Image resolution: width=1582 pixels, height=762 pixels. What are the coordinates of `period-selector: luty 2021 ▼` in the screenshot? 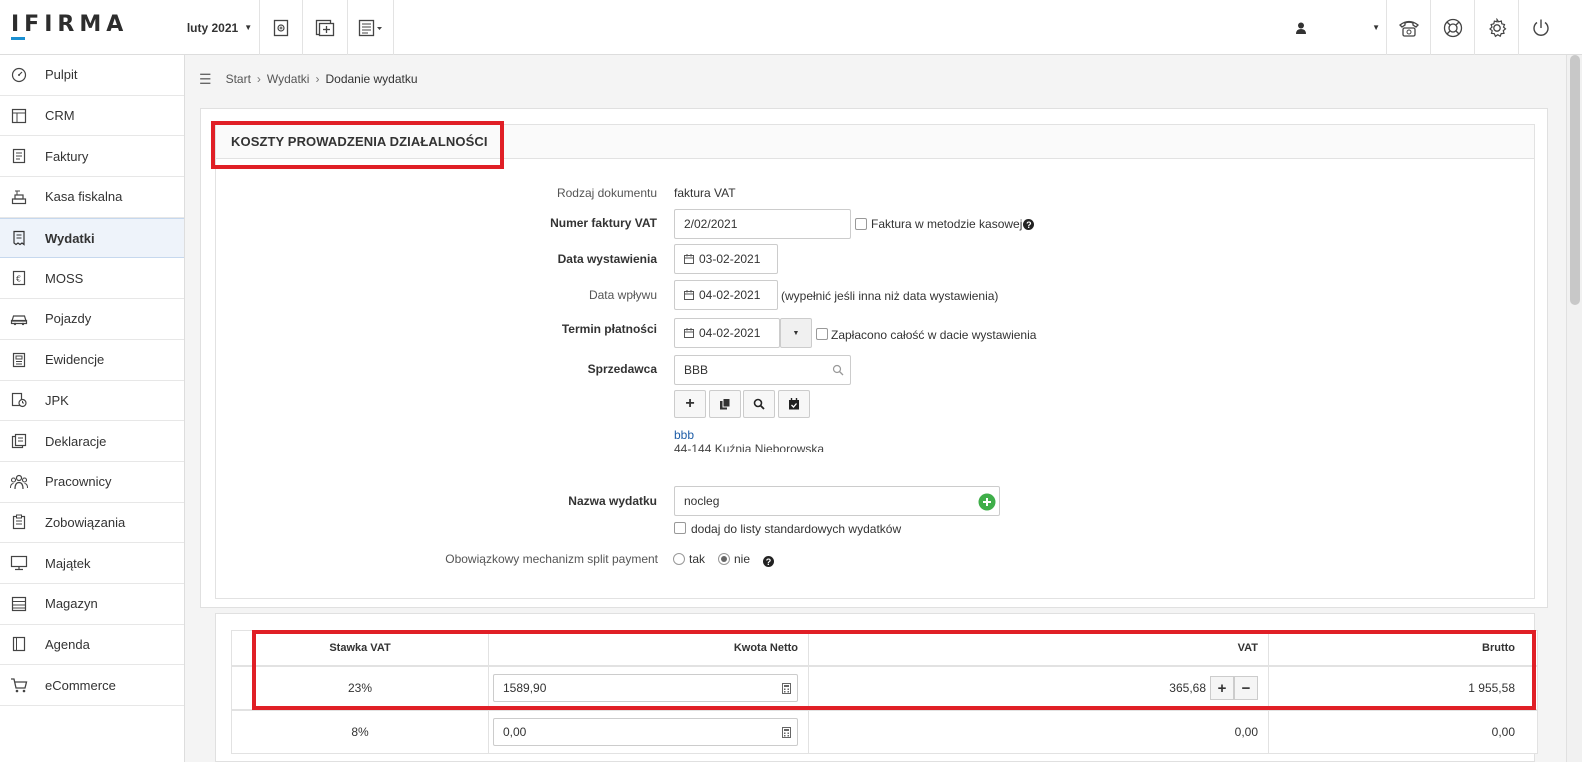 It's located at (220, 27).